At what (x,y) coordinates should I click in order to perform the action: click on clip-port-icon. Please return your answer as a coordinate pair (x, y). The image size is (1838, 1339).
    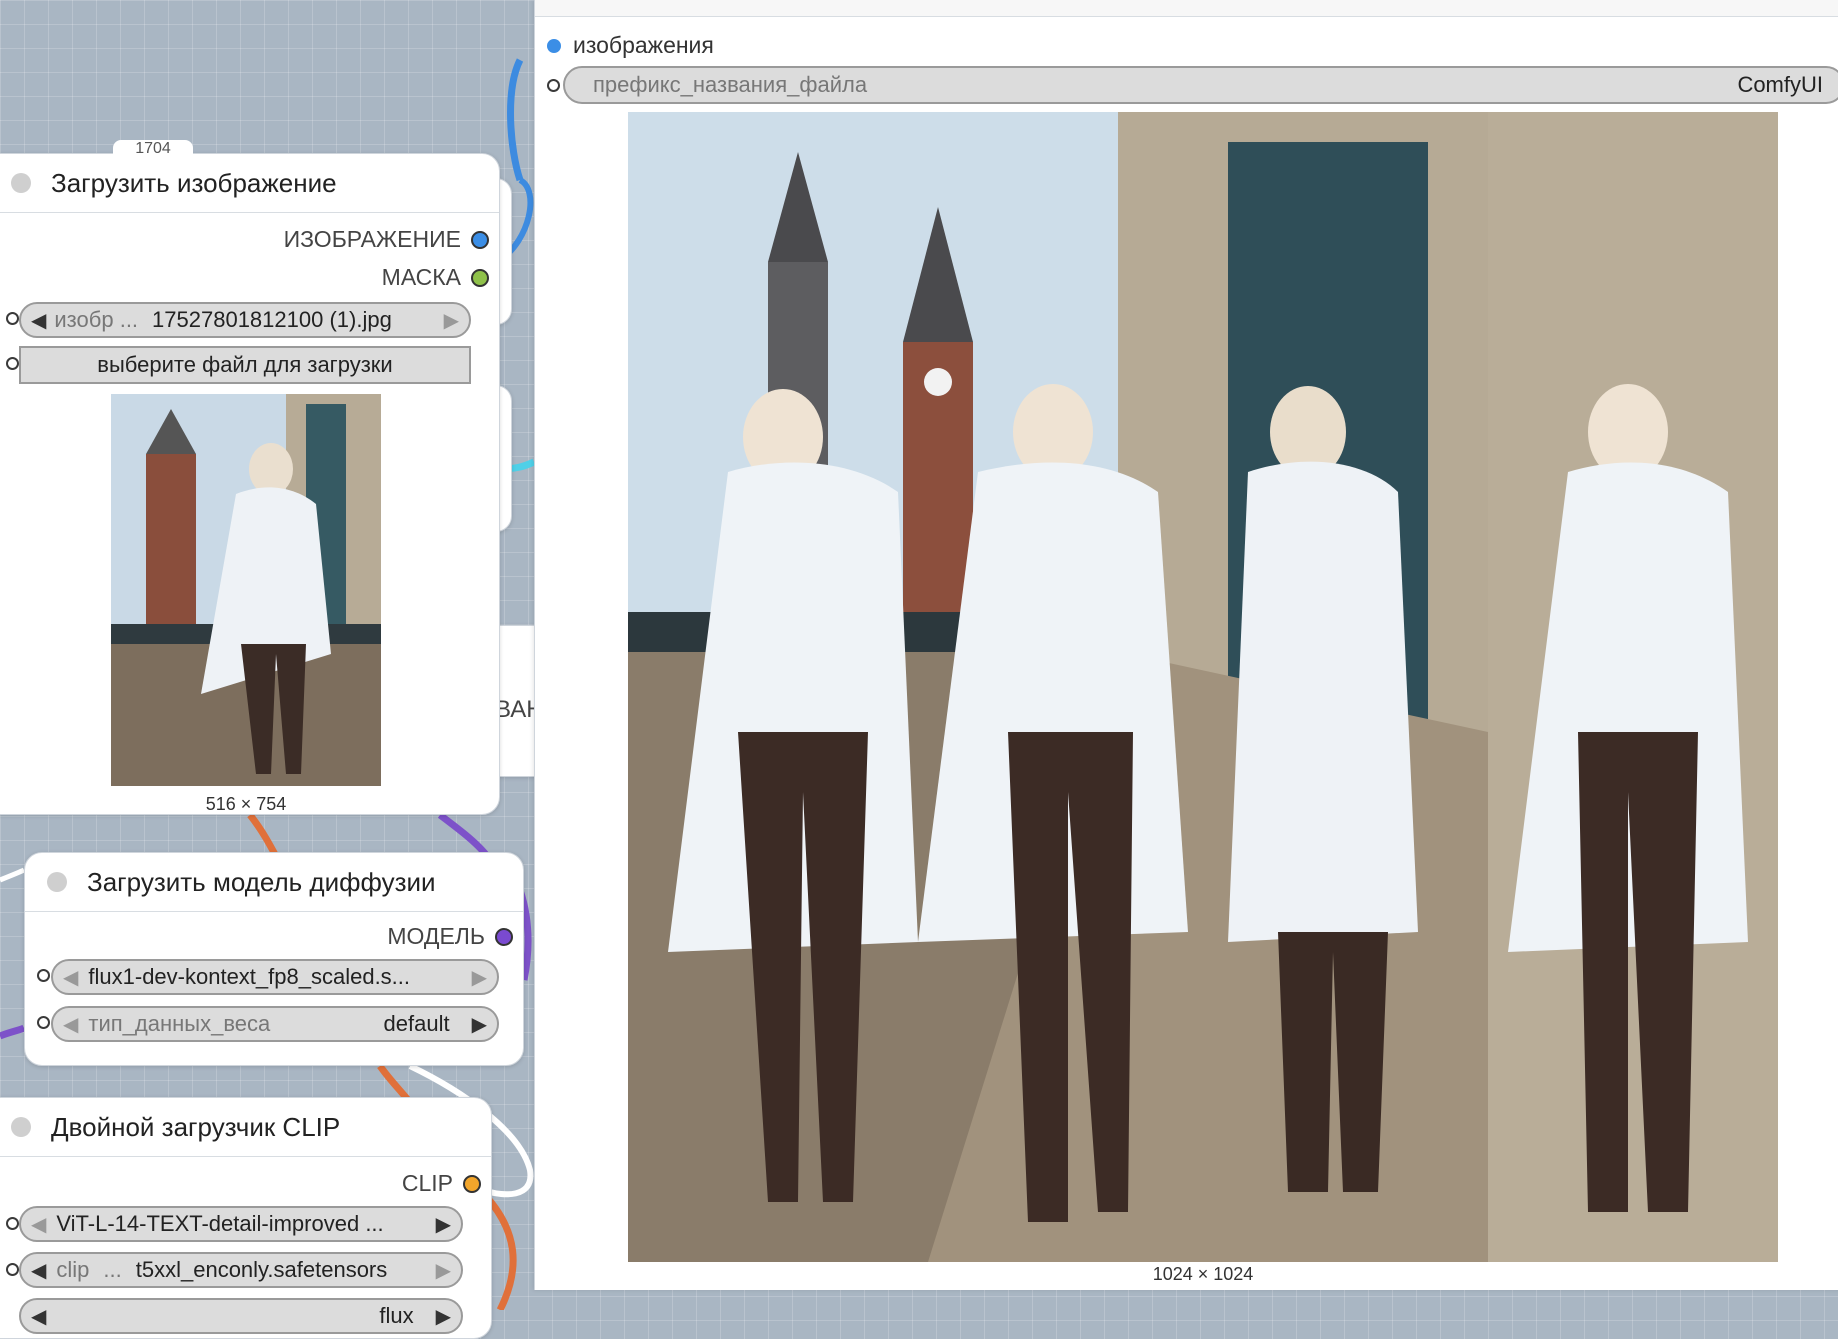
    Looking at the image, I should click on (472, 1183).